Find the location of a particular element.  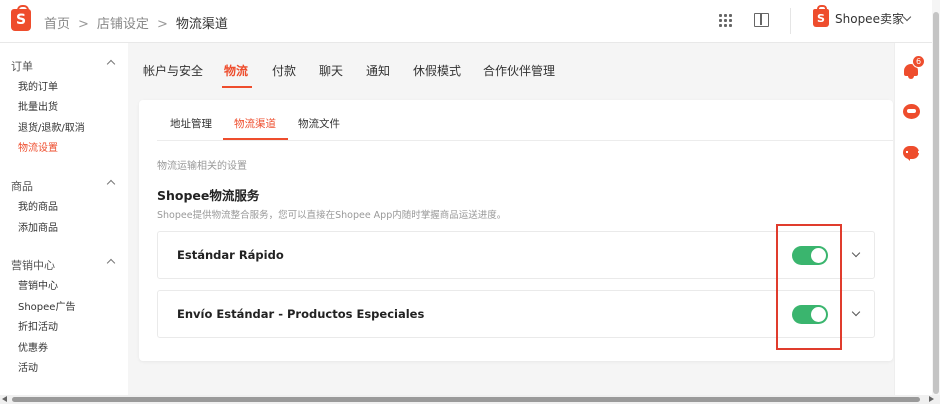

tab-partner-management: 合作伙伴管理 is located at coordinates (519, 70).